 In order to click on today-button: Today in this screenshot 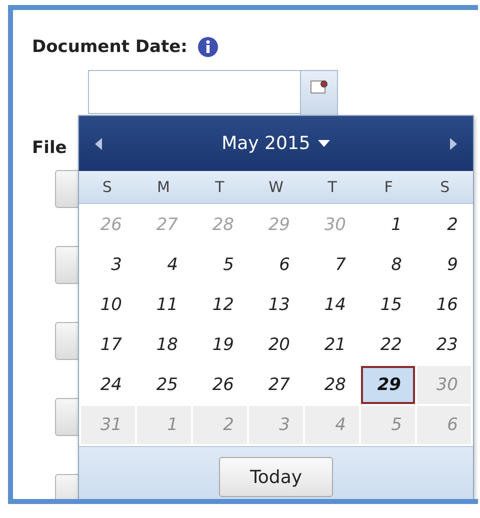, I will do `click(276, 477)`.